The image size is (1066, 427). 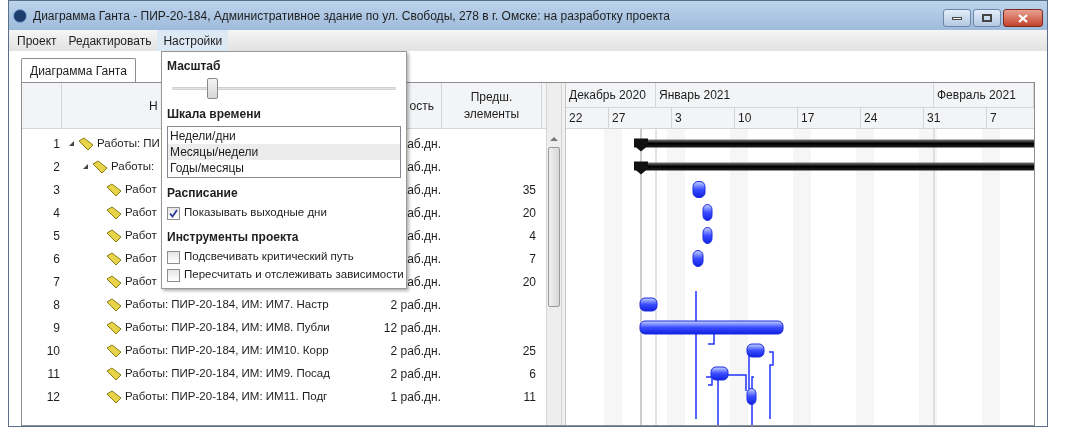 What do you see at coordinates (194, 66) in the screenshot?
I see `section-title: Масштаб` at bounding box center [194, 66].